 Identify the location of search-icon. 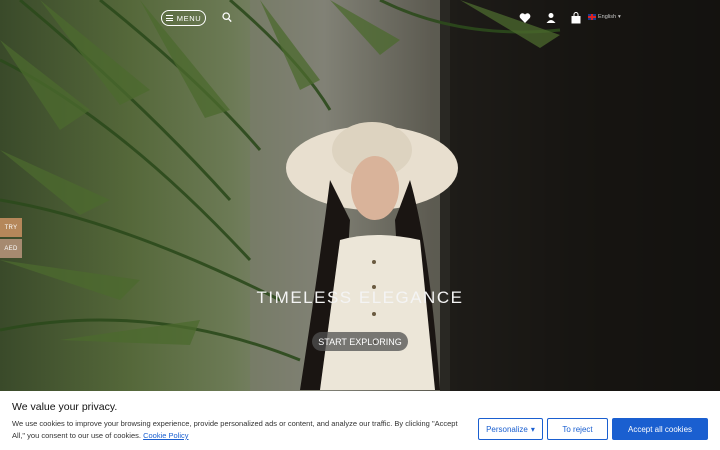
(227, 17).